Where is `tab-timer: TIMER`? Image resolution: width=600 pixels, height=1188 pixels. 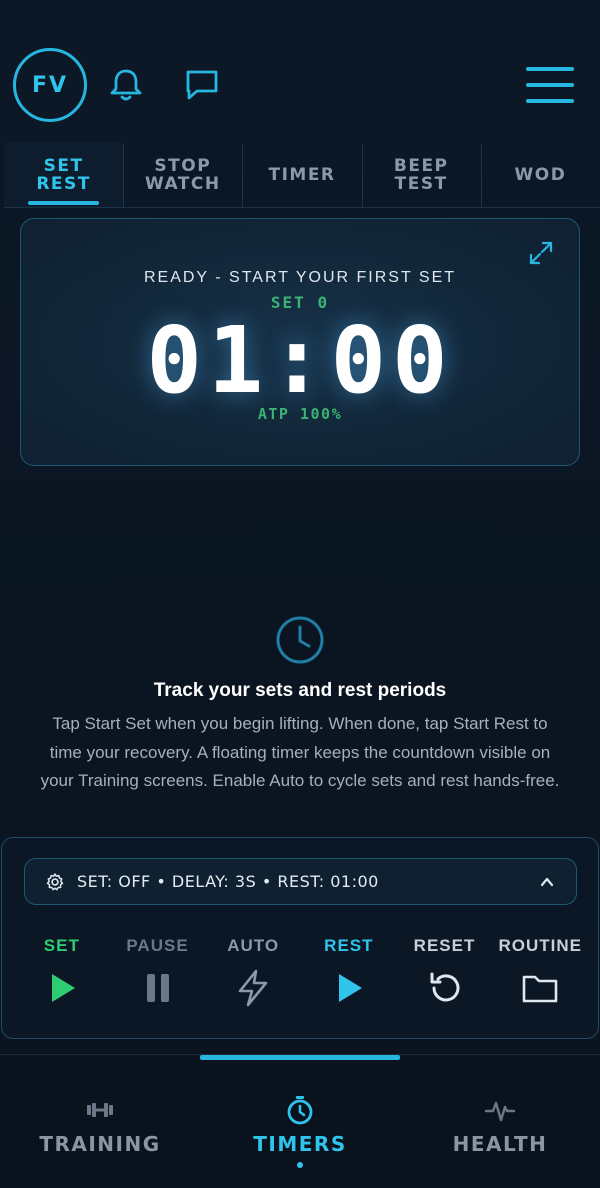 tab-timer: TIMER is located at coordinates (301, 174).